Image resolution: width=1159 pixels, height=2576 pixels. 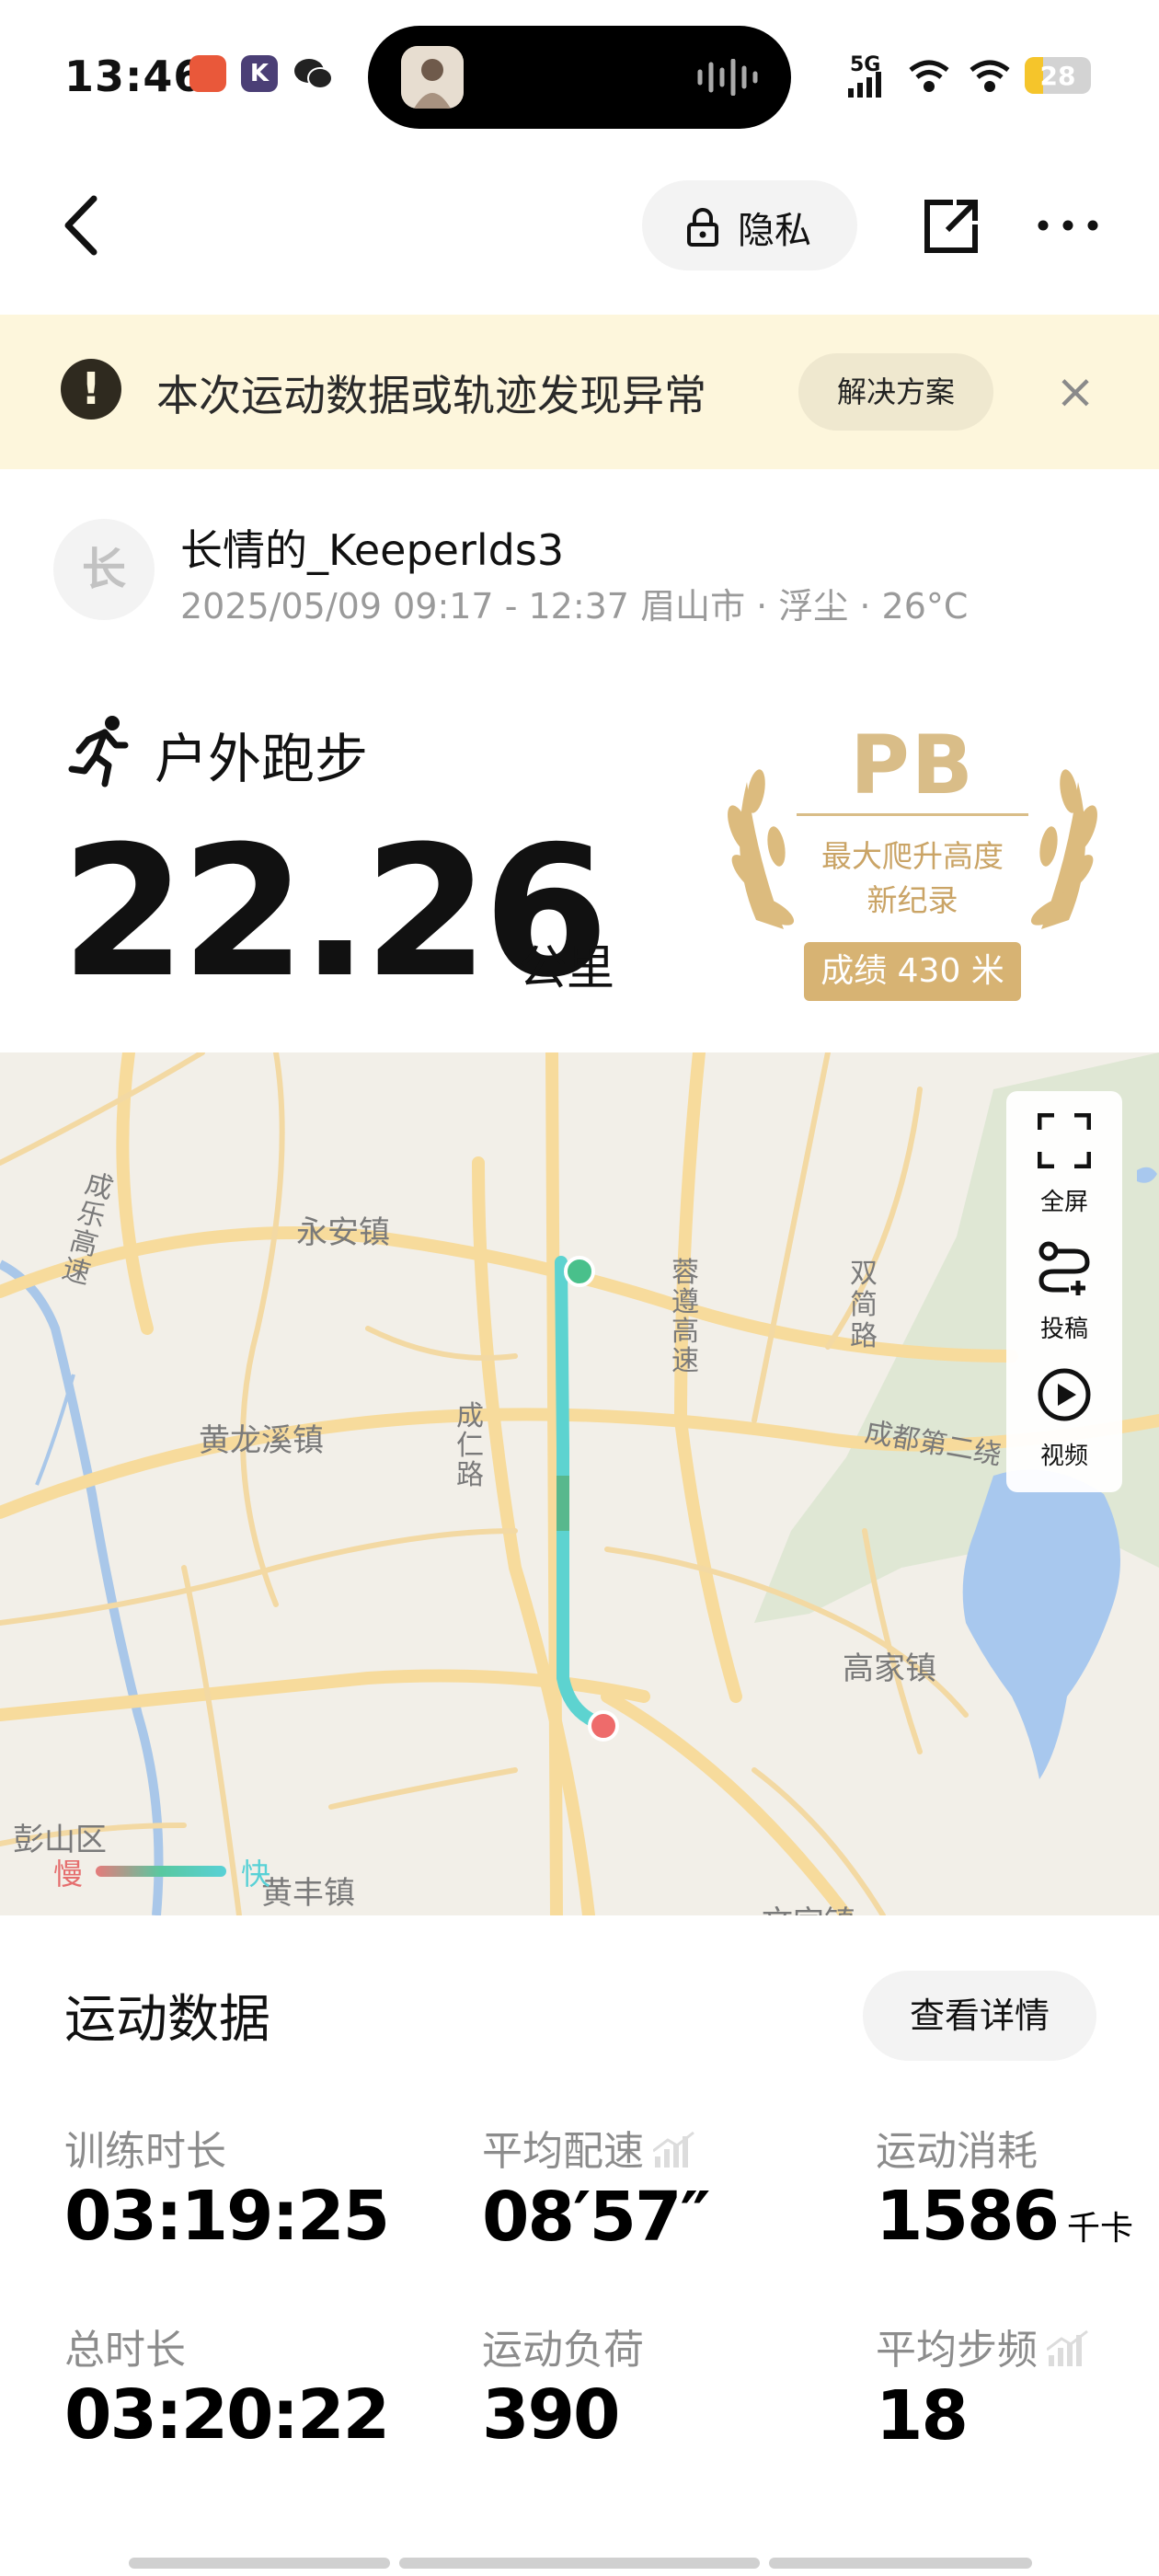 What do you see at coordinates (912, 765) in the screenshot?
I see `pb-title: PB` at bounding box center [912, 765].